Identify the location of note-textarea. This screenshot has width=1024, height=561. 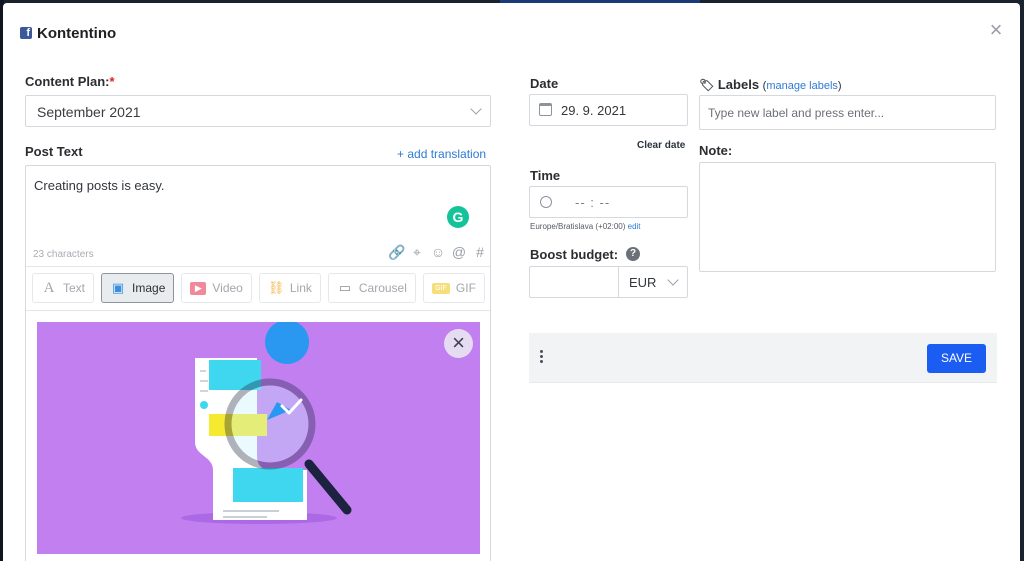
(847, 217).